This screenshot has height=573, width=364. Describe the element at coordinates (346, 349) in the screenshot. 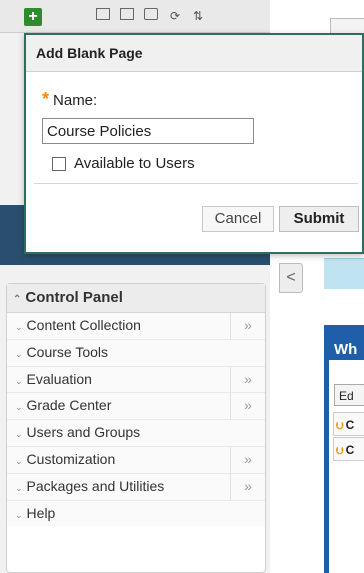

I see `module-title: Wh` at that location.